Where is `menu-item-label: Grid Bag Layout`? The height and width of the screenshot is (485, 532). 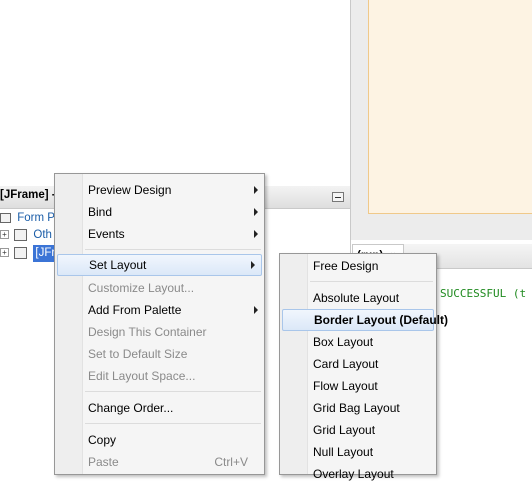 menu-item-label: Grid Bag Layout is located at coordinates (356, 408).